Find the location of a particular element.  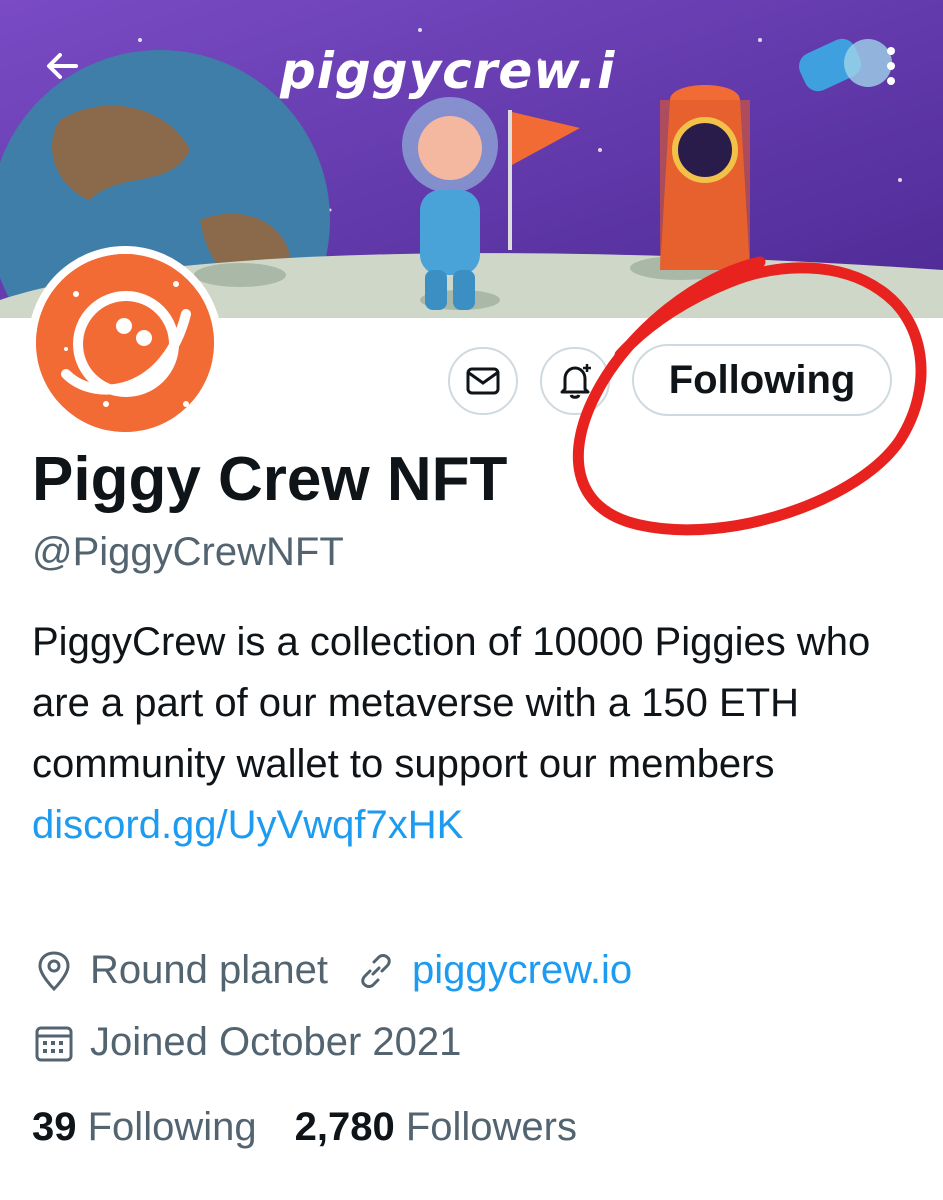

following-count-link: 39 Following is located at coordinates (144, 1127).